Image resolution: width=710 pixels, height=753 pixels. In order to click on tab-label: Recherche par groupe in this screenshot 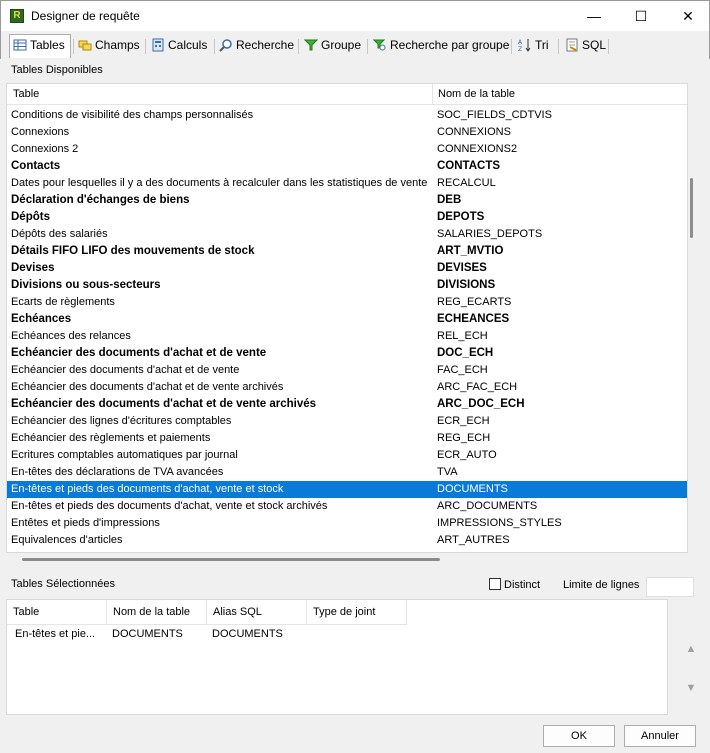, I will do `click(450, 45)`.